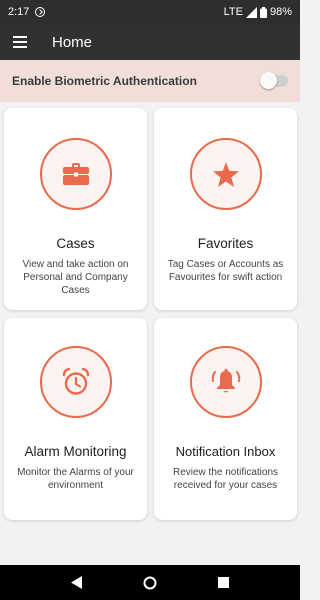 The width and height of the screenshot is (320, 600). What do you see at coordinates (75, 243) in the screenshot?
I see `cases-title: Cases` at bounding box center [75, 243].